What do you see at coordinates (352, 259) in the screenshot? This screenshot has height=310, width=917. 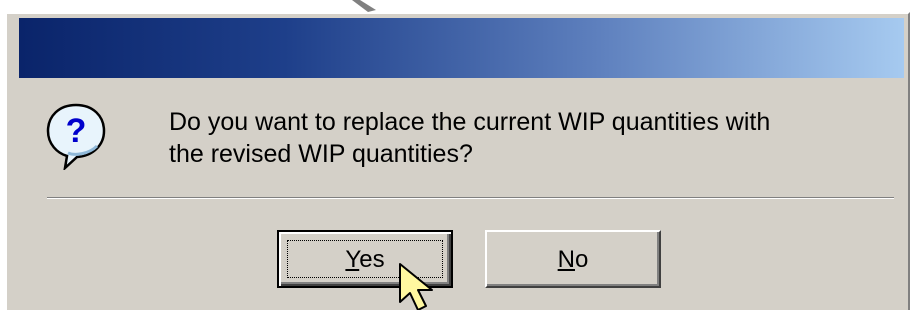 I see `yes-mnemonic: Y` at bounding box center [352, 259].